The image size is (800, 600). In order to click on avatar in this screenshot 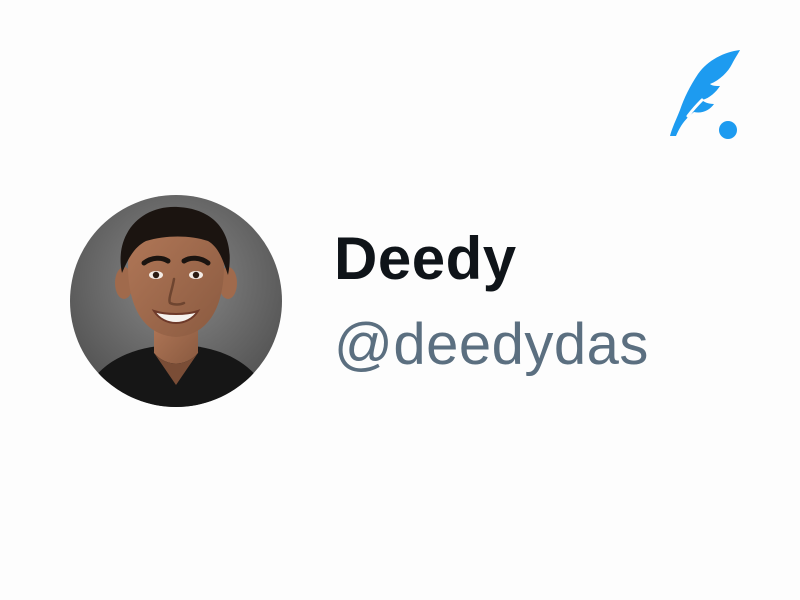, I will do `click(176, 301)`.